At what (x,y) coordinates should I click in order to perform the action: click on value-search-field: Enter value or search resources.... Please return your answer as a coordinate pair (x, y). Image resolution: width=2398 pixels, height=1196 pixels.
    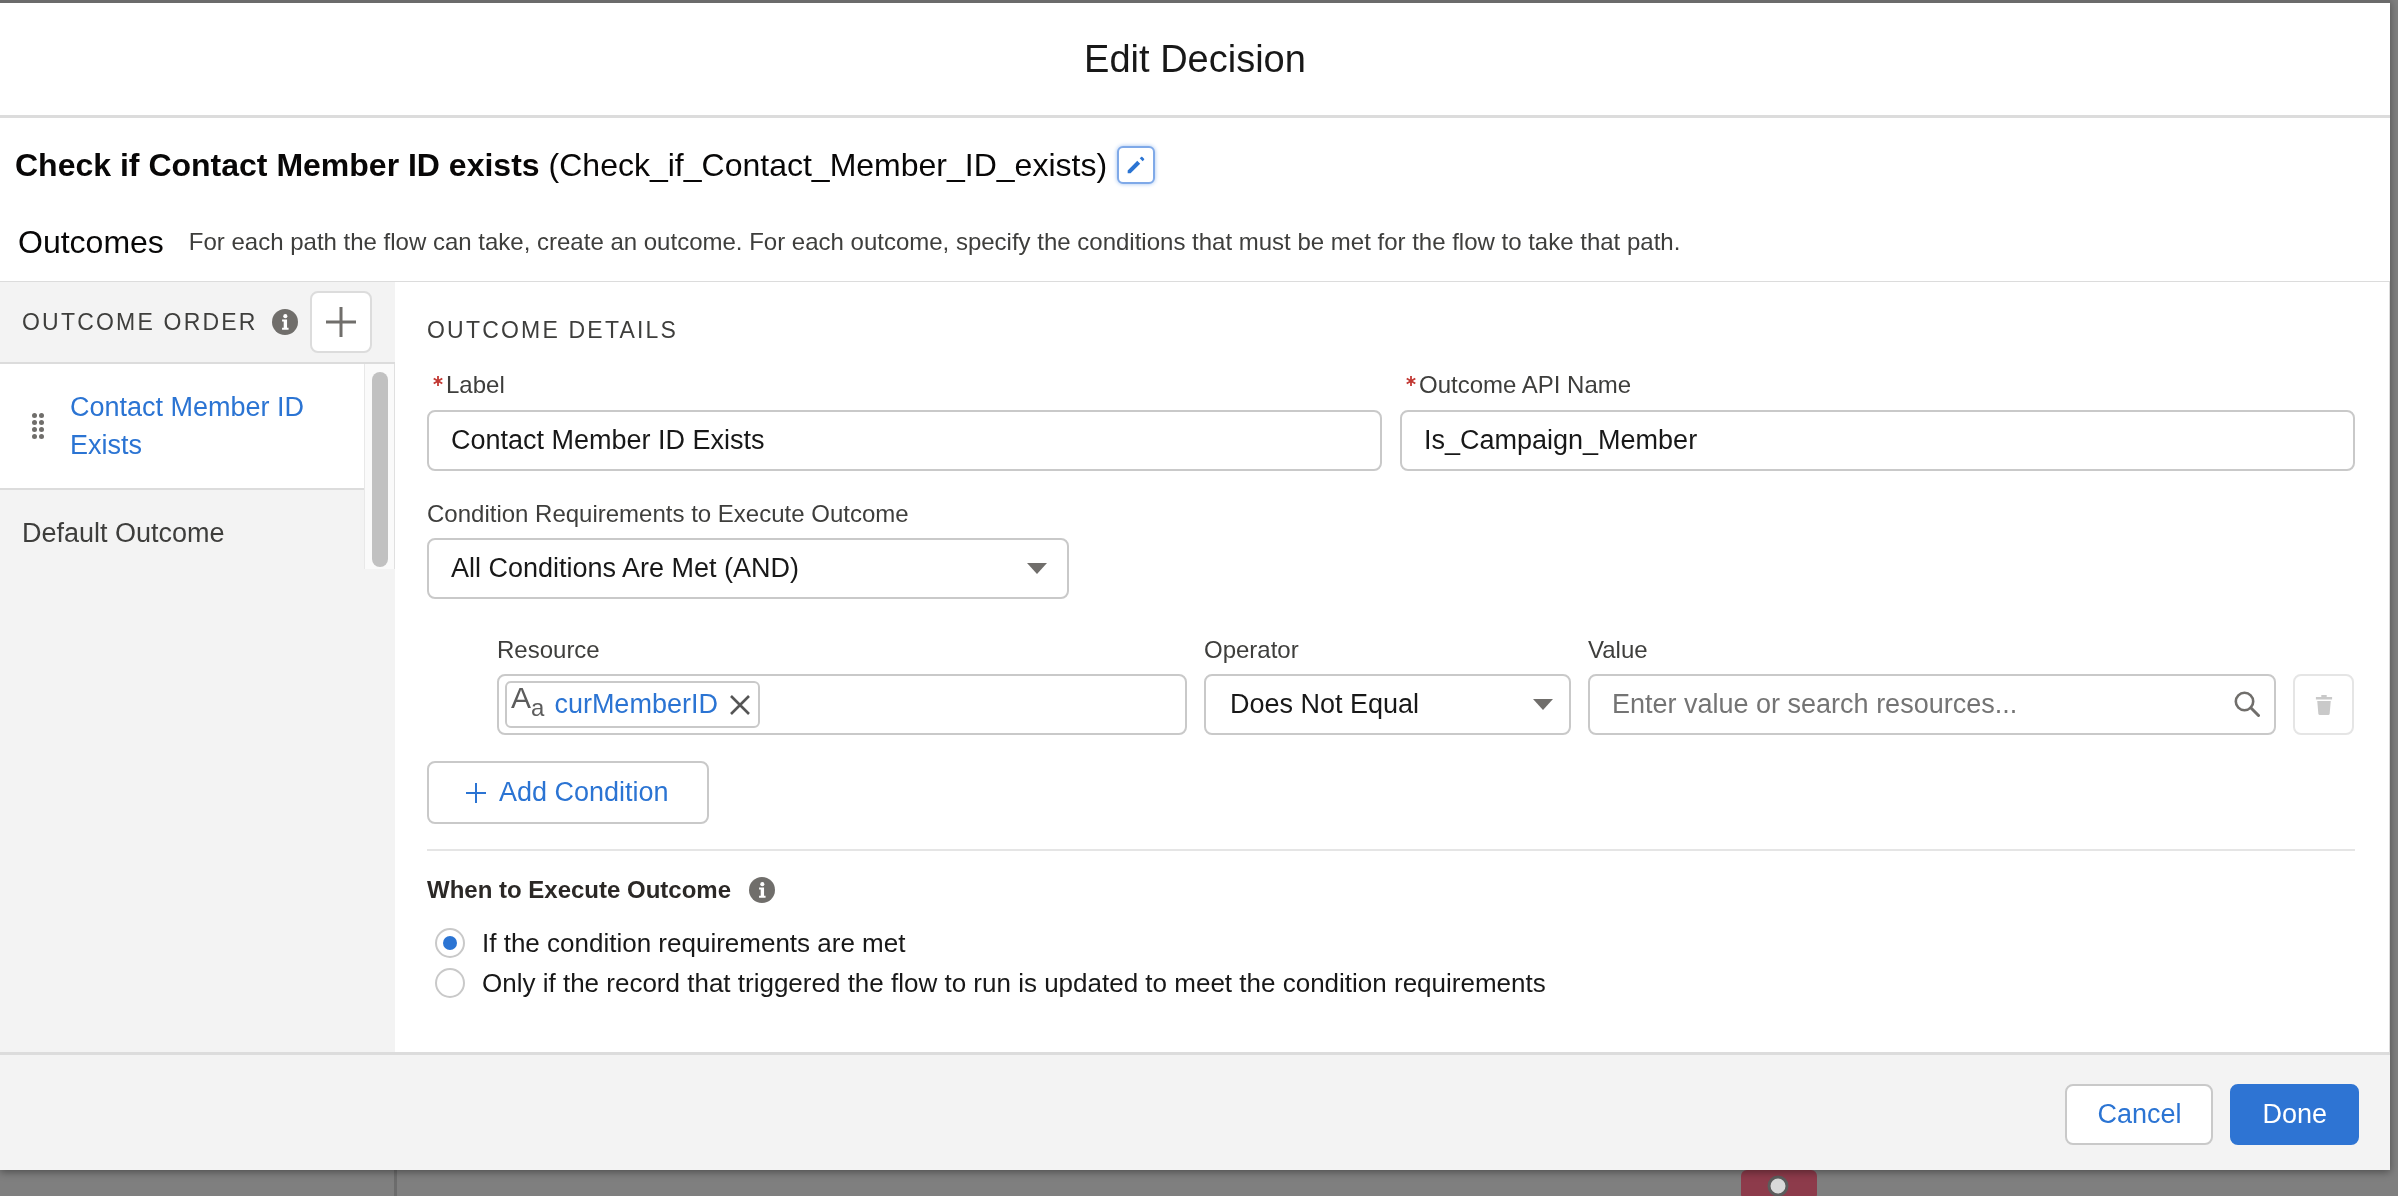
    Looking at the image, I should click on (1932, 704).